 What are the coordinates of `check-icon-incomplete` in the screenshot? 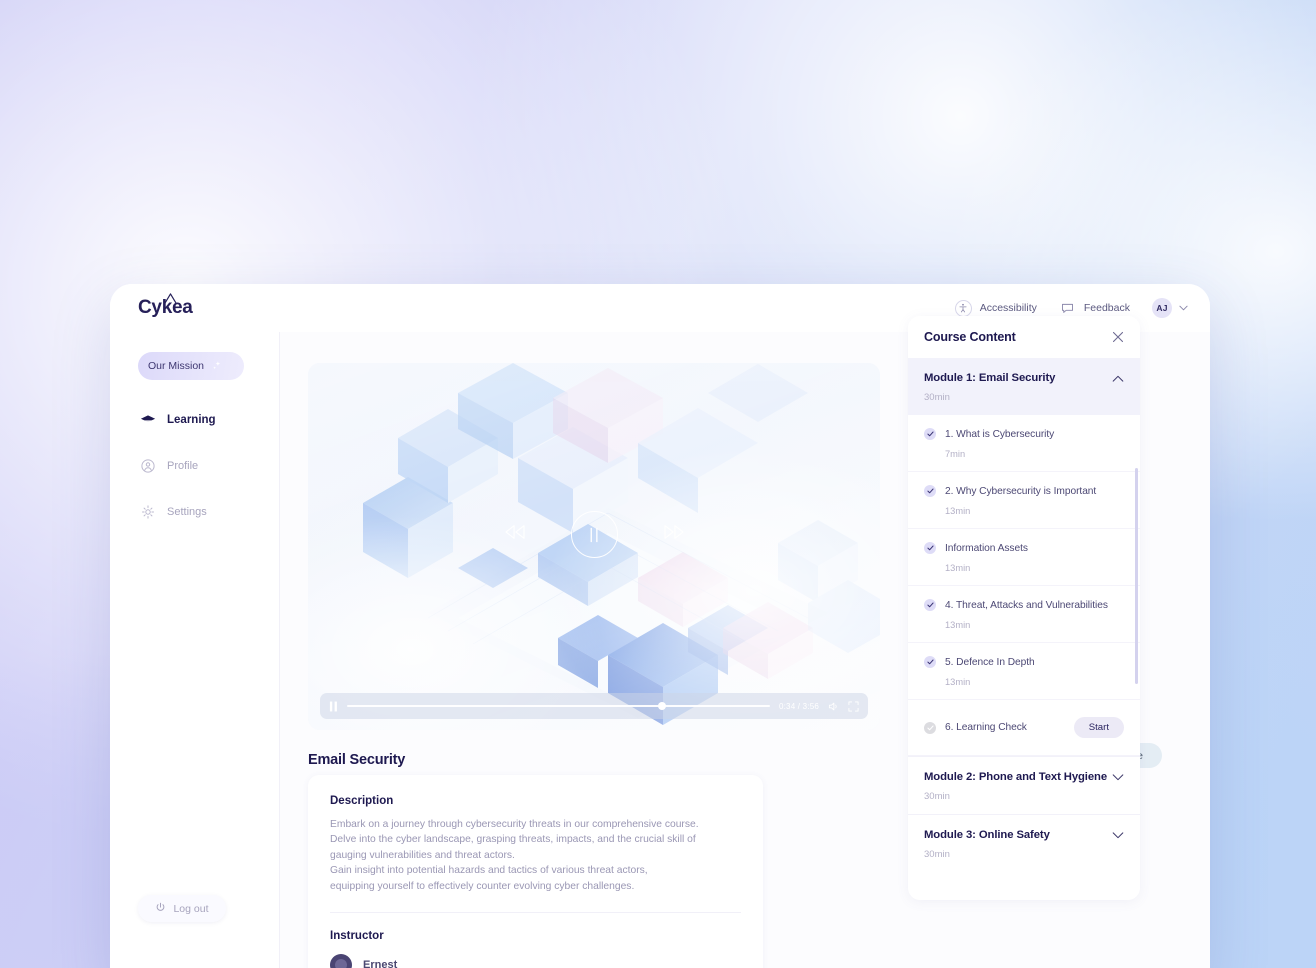 It's located at (930, 727).